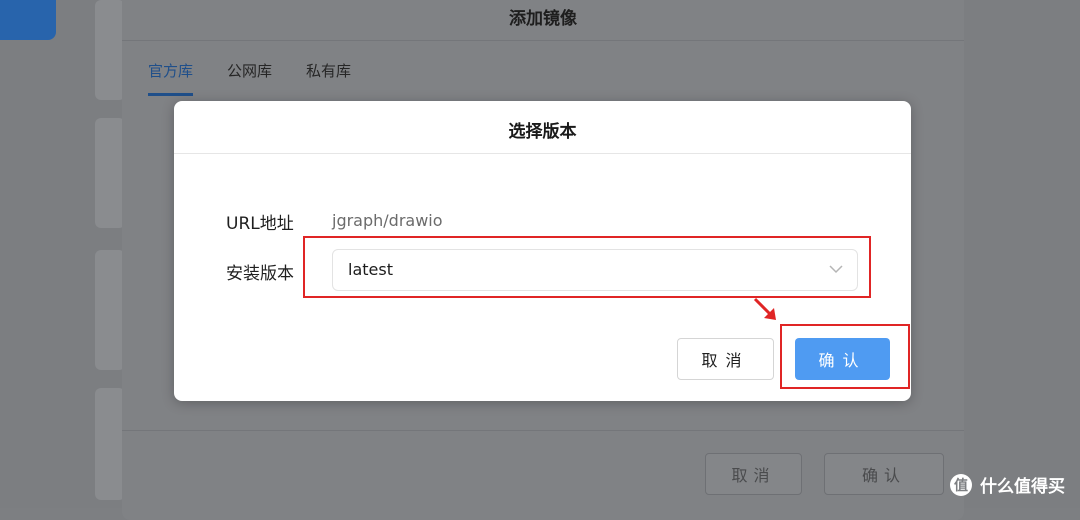 The width and height of the screenshot is (1080, 520). I want to click on url-label: URL地址, so click(260, 224).